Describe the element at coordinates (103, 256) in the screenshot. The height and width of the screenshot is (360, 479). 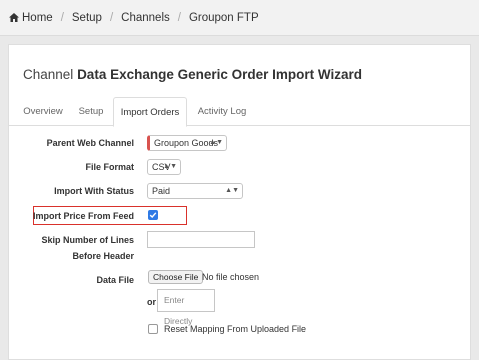
I see `skip-lines-label-2: Before Header` at that location.